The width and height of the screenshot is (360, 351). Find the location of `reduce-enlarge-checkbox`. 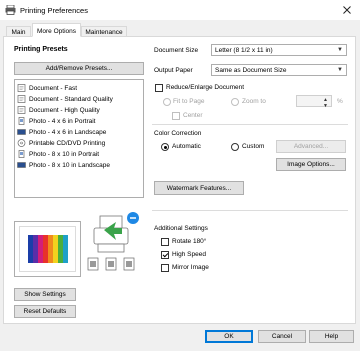

reduce-enlarge-checkbox is located at coordinates (159, 88).